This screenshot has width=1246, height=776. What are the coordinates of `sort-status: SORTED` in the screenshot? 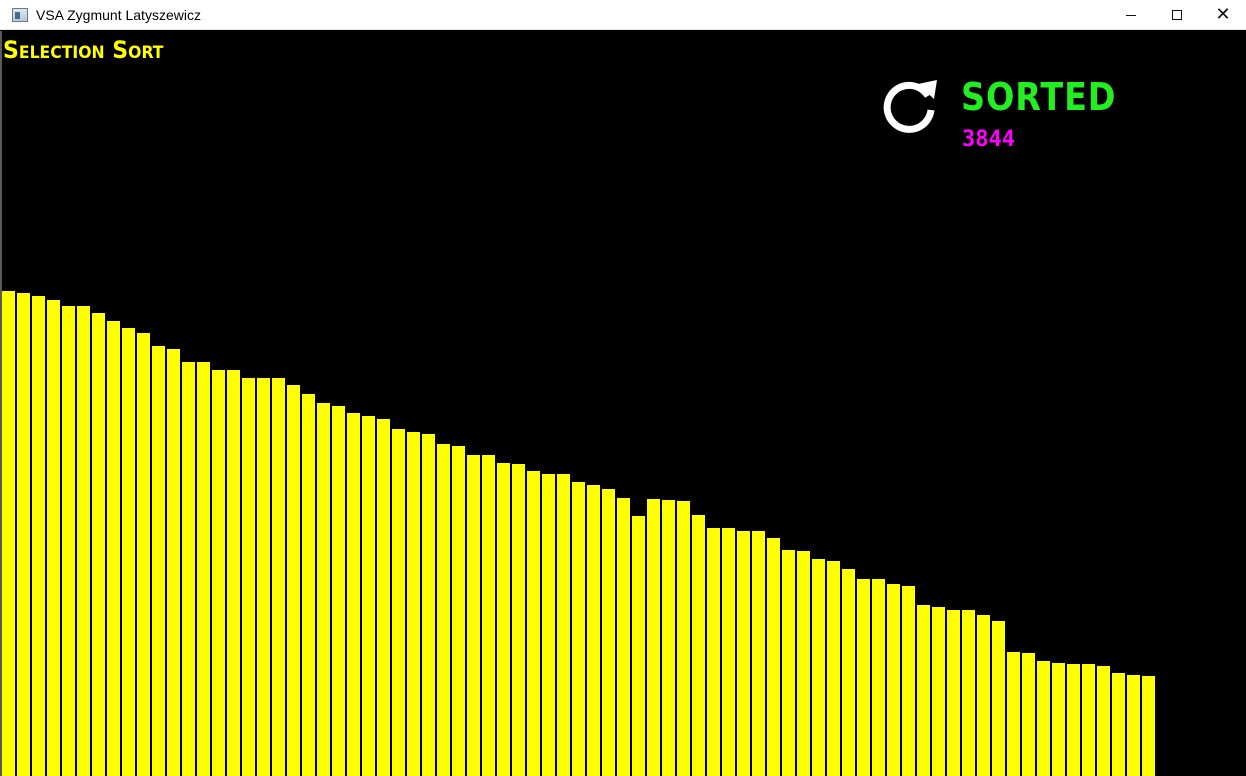 It's located at (1039, 97).